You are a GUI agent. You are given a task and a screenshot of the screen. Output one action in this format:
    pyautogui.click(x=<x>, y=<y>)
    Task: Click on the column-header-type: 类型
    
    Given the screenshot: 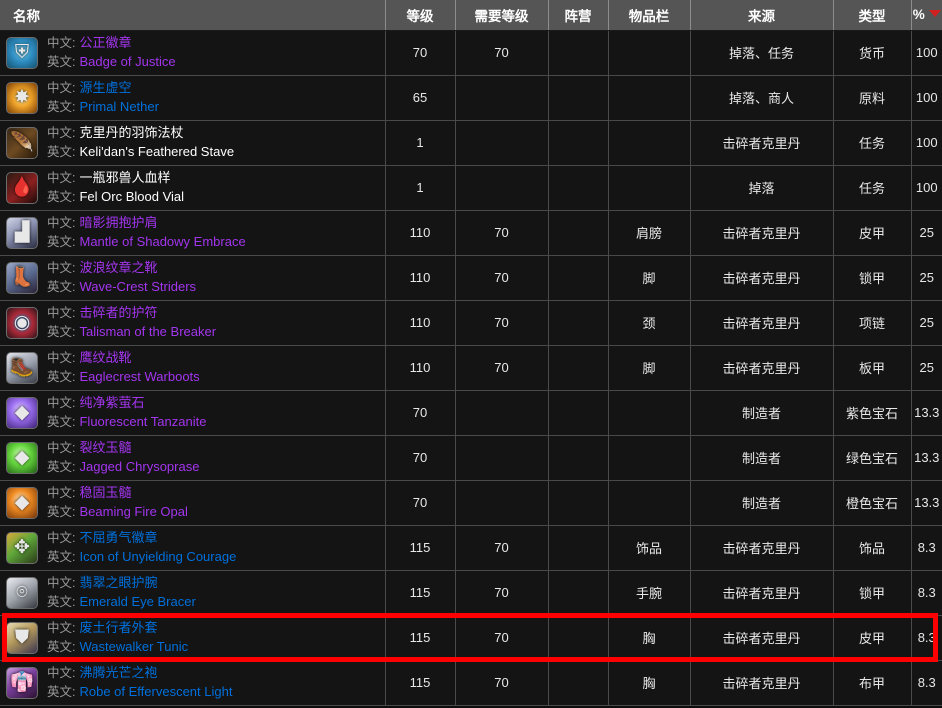 What is the action you would take?
    pyautogui.click(x=872, y=15)
    